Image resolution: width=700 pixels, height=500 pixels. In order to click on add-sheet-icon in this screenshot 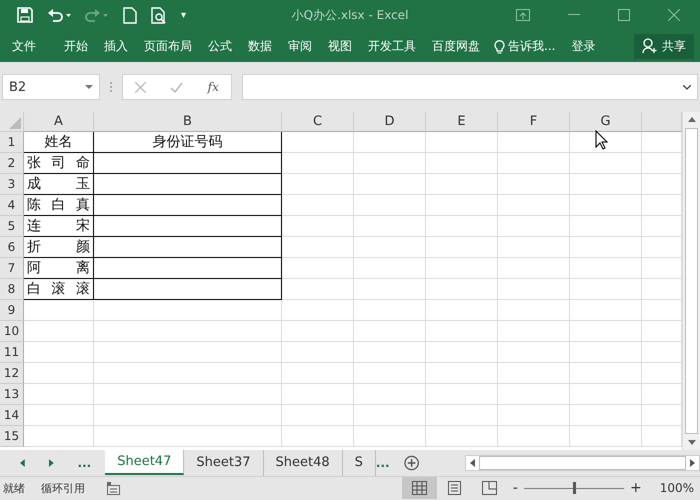, I will do `click(411, 463)`.